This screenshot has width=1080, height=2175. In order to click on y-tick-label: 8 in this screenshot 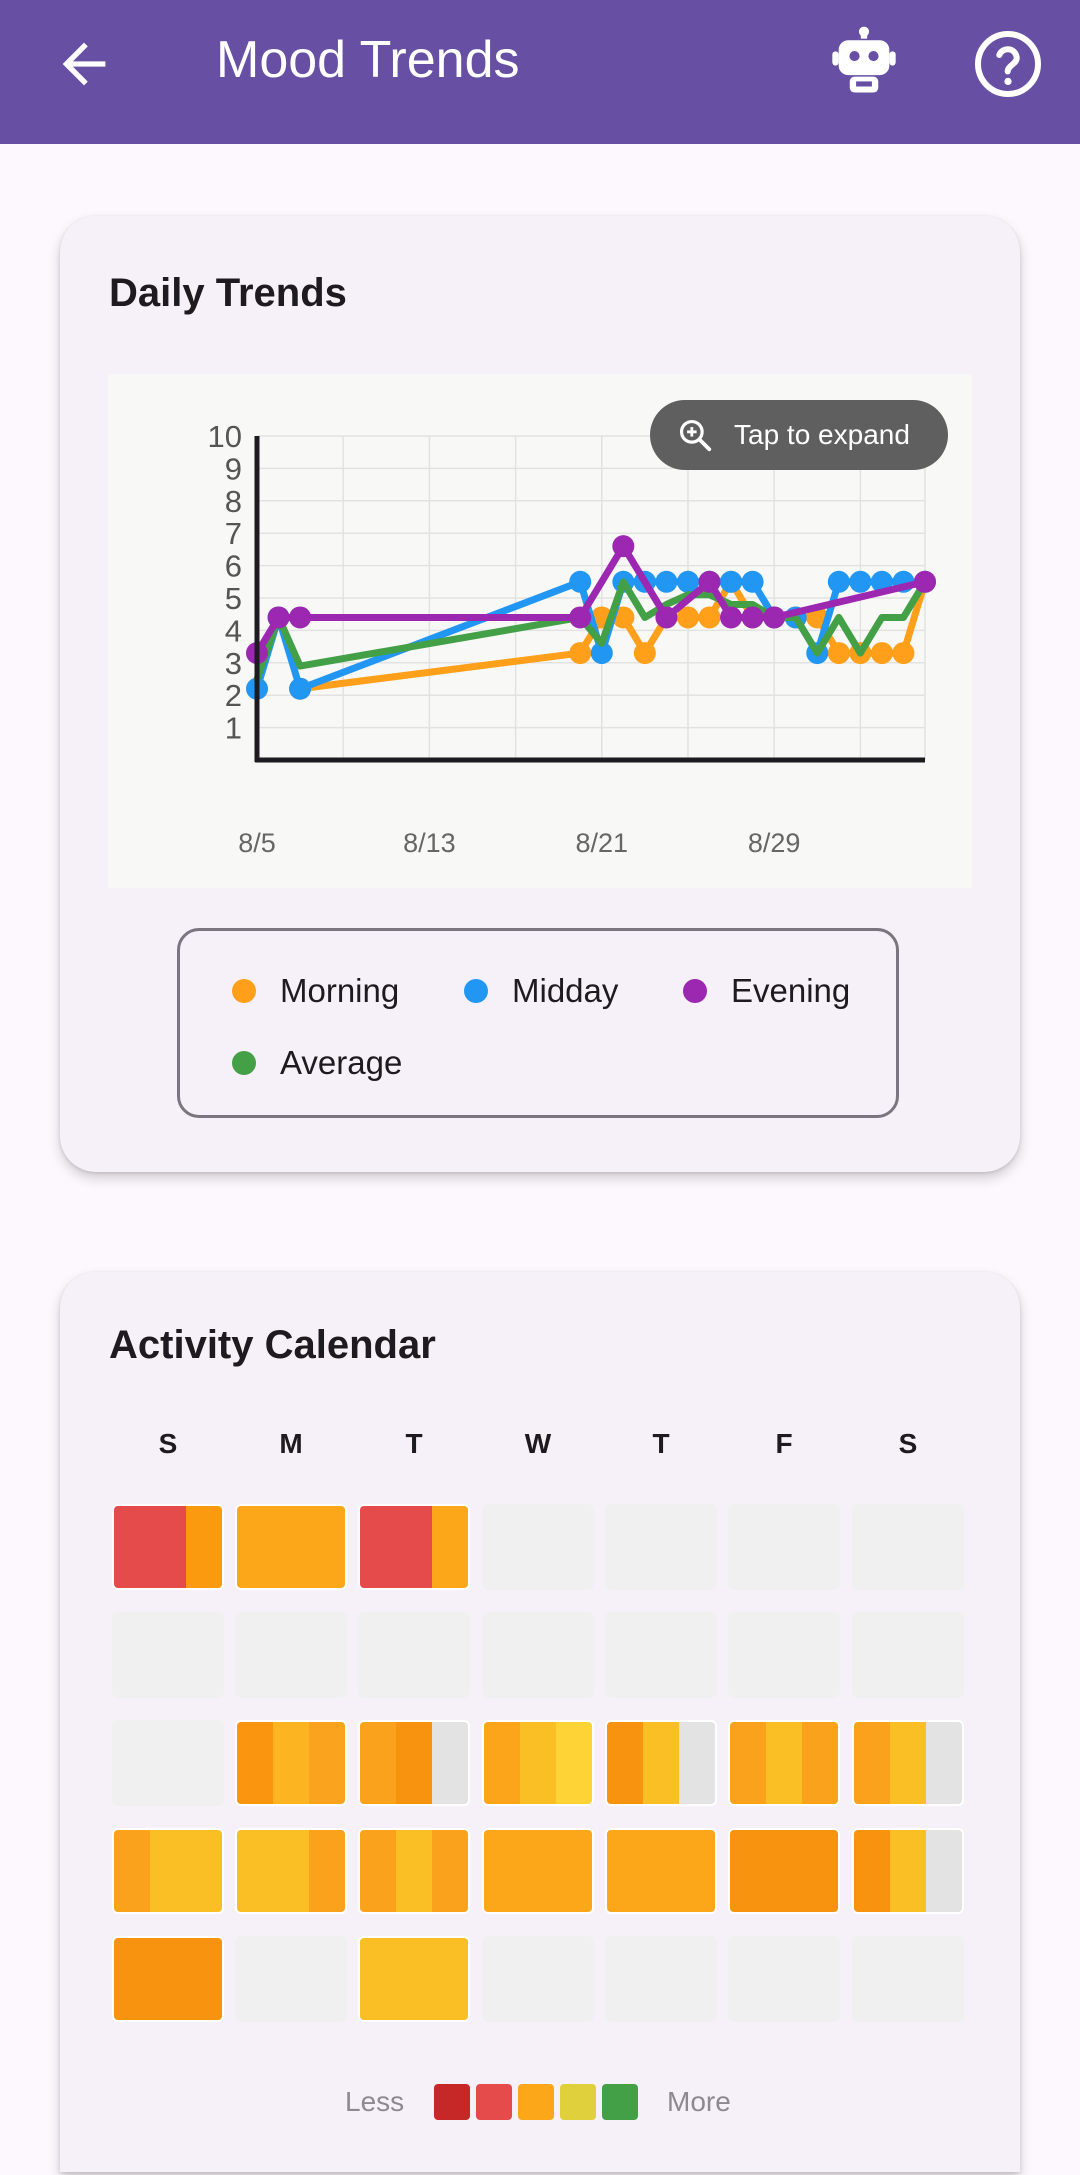, I will do `click(233, 501)`.